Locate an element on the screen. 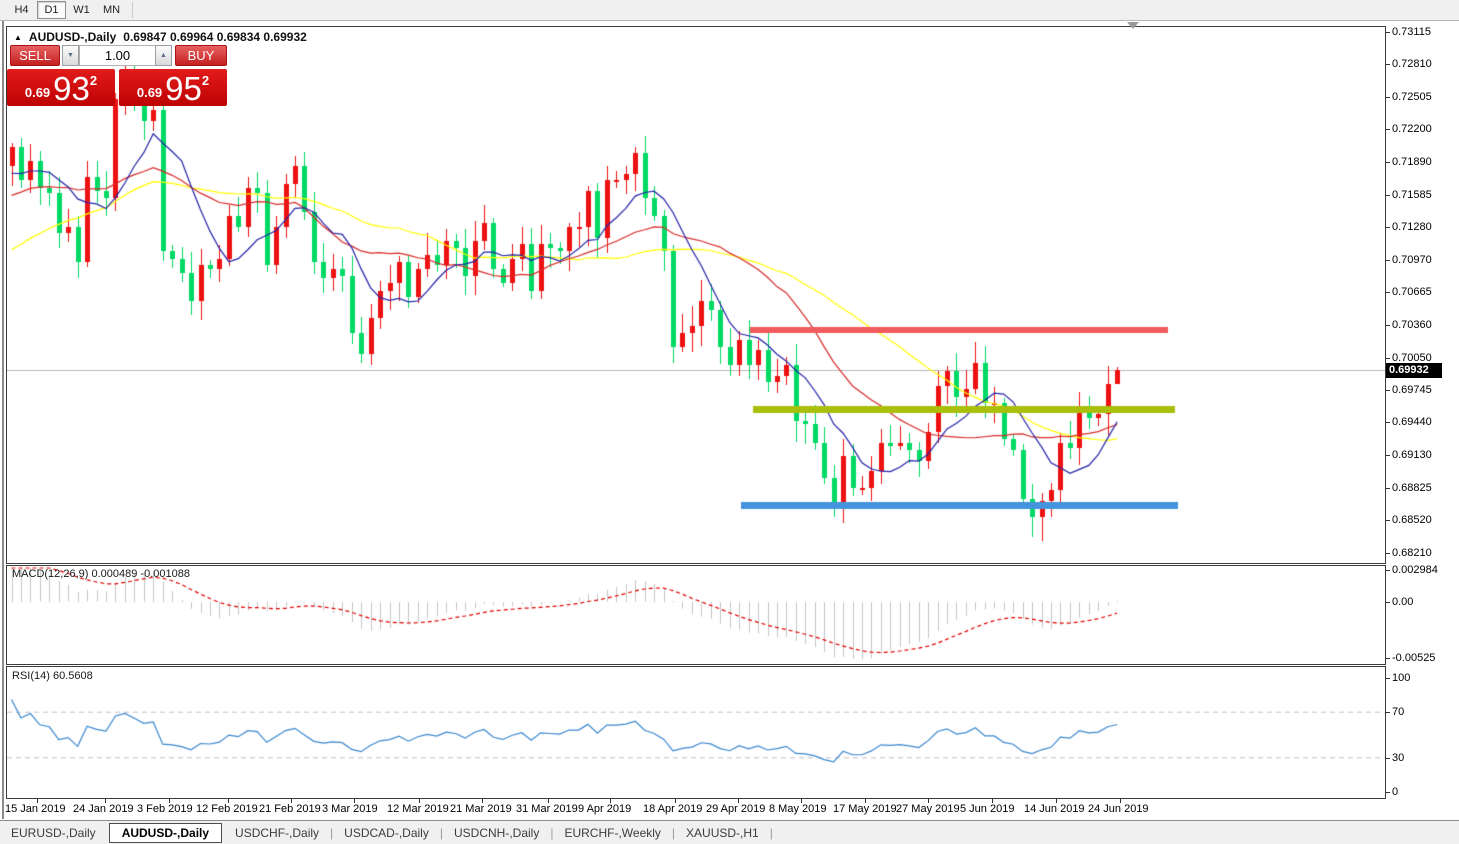 The width and height of the screenshot is (1459, 844). chevron-down-icon: ▼ is located at coordinates (70, 55).